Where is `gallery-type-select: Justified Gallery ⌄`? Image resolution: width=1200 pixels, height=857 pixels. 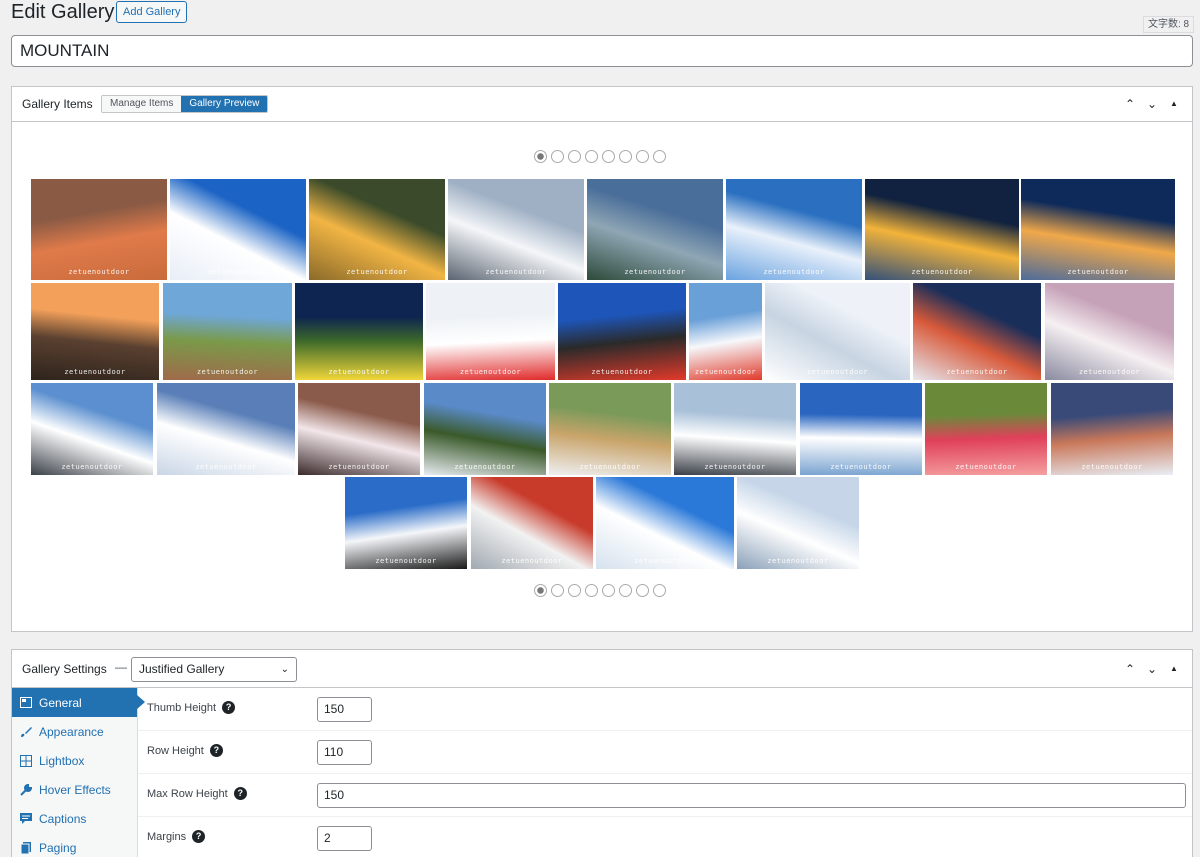 gallery-type-select: Justified Gallery ⌄ is located at coordinates (214, 669).